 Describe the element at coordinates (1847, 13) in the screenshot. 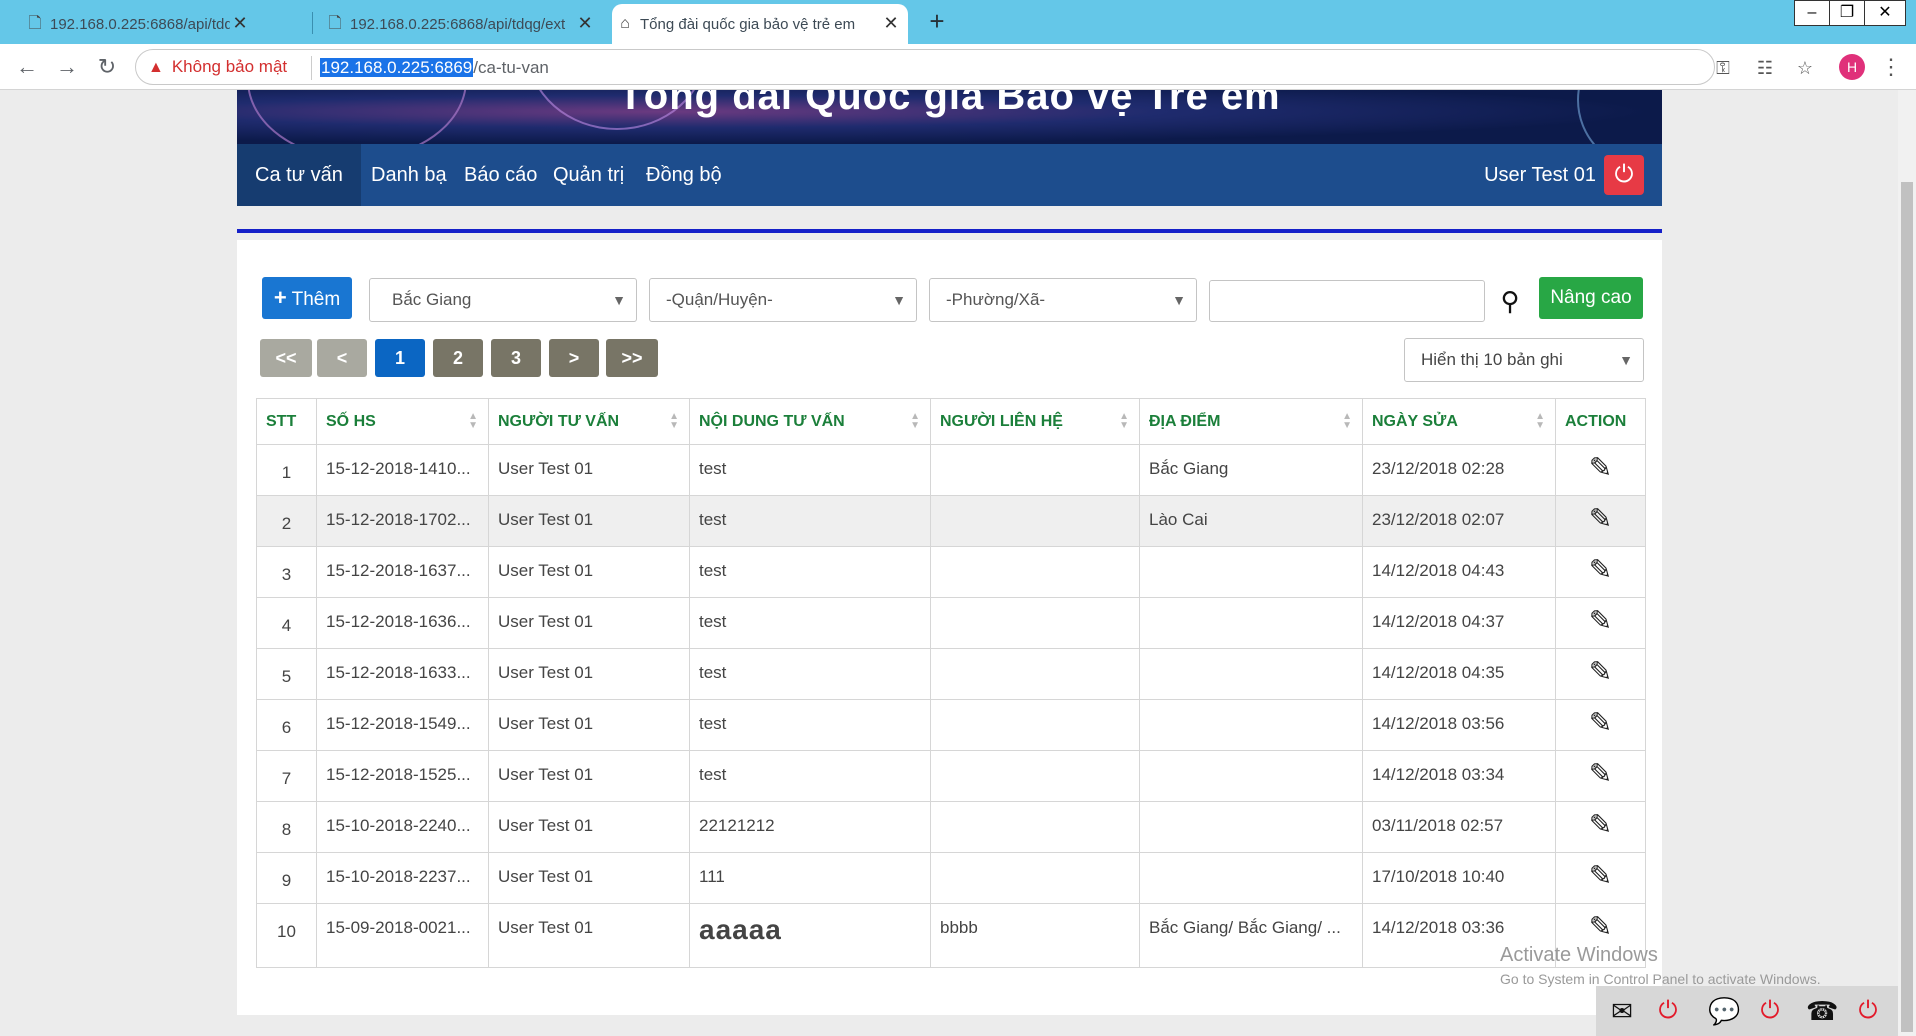

I see `restore-window-button: ❐` at that location.